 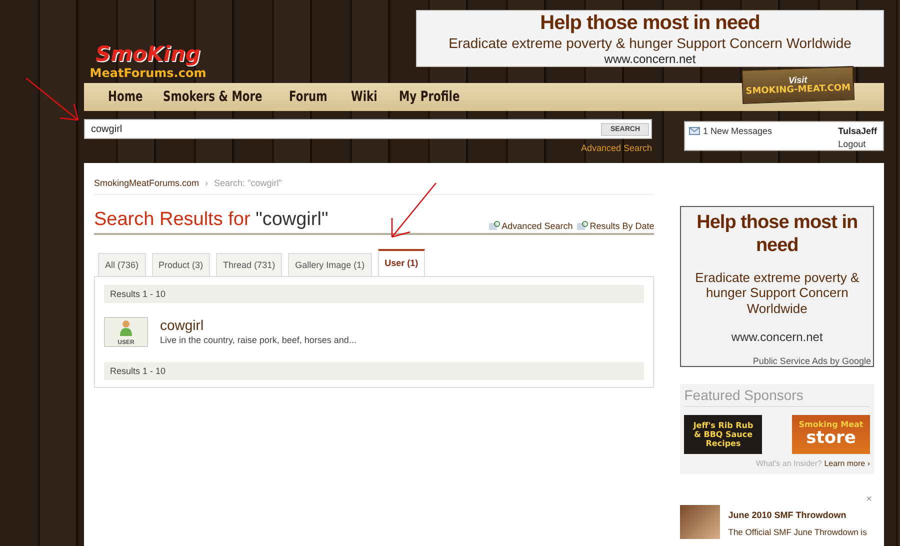 I want to click on visit-sign: Visit SMOKING-MEAT.COM, so click(x=798, y=85).